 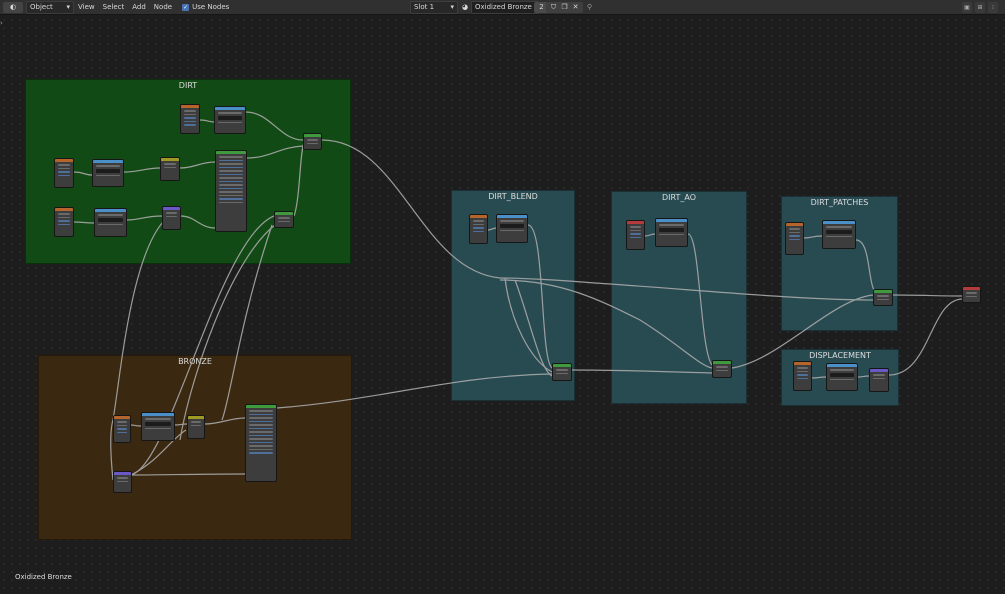 I want to click on node-editor-icon: ◐, so click(x=13, y=7).